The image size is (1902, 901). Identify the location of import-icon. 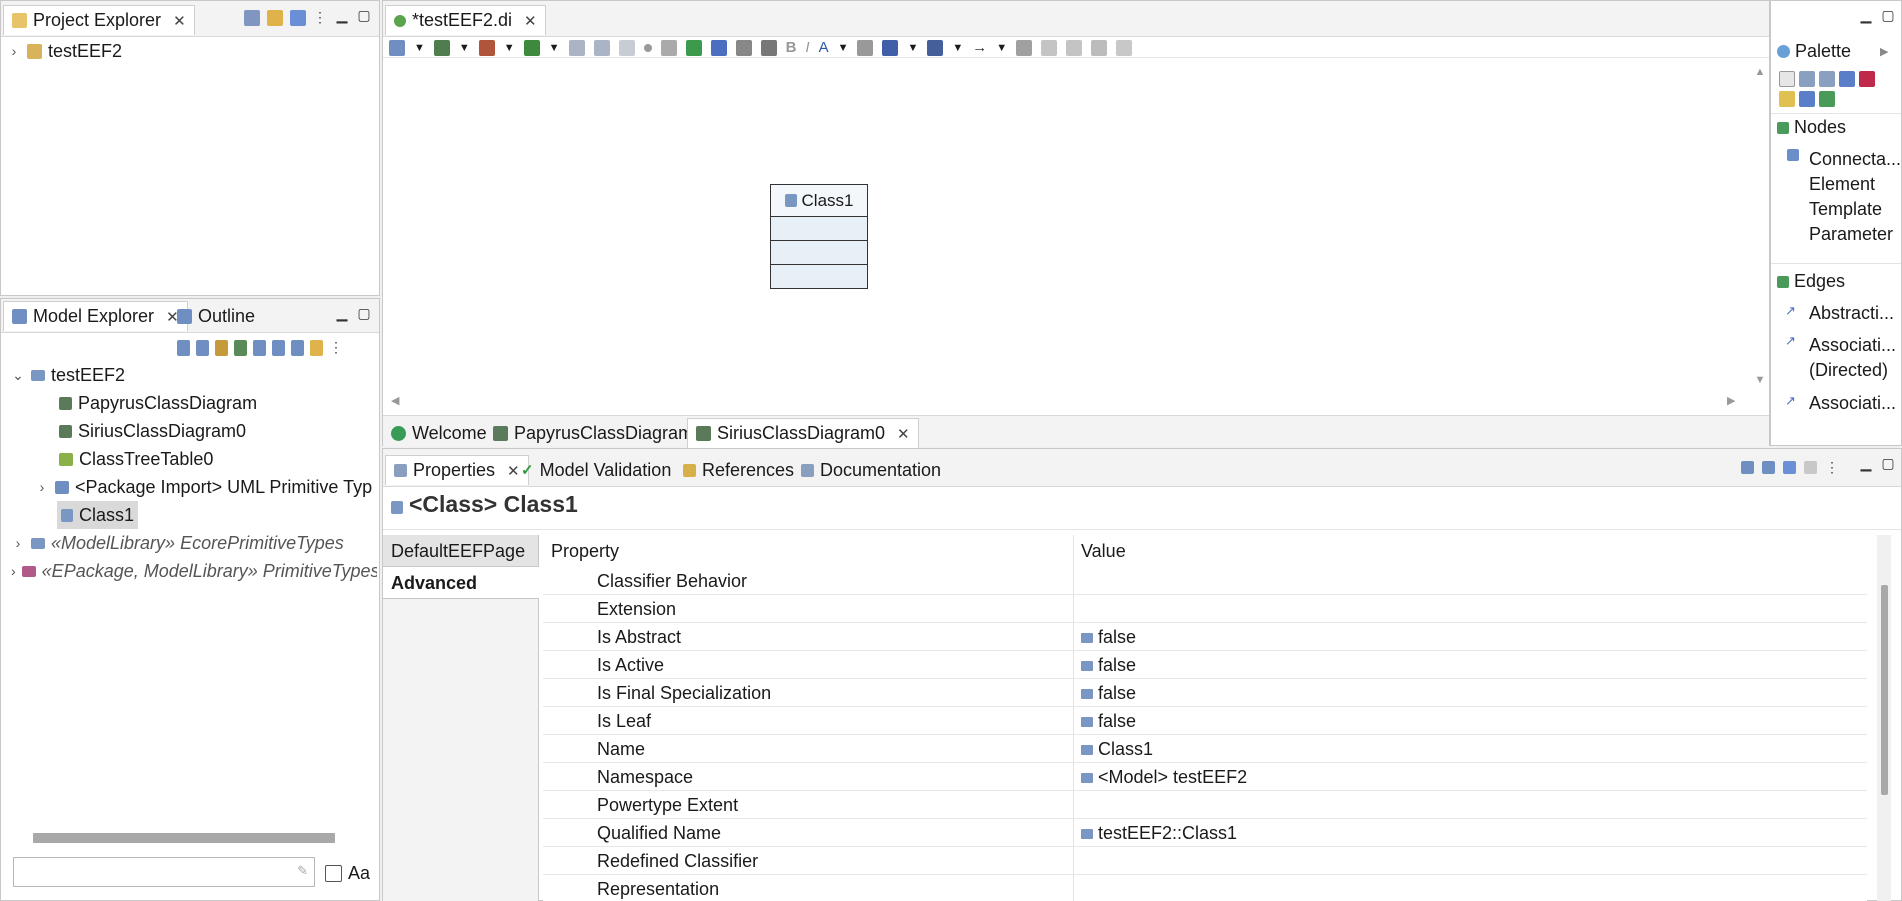
(601, 47).